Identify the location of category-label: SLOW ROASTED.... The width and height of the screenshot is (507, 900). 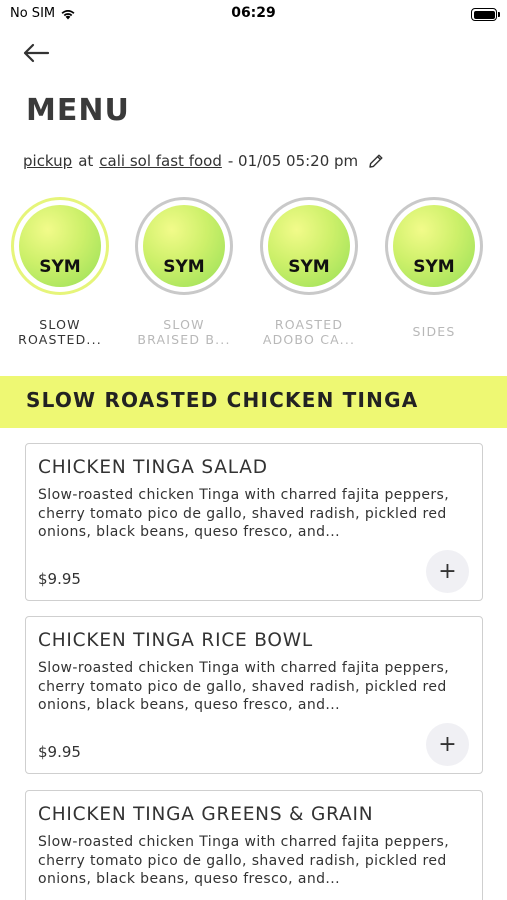
(60, 332).